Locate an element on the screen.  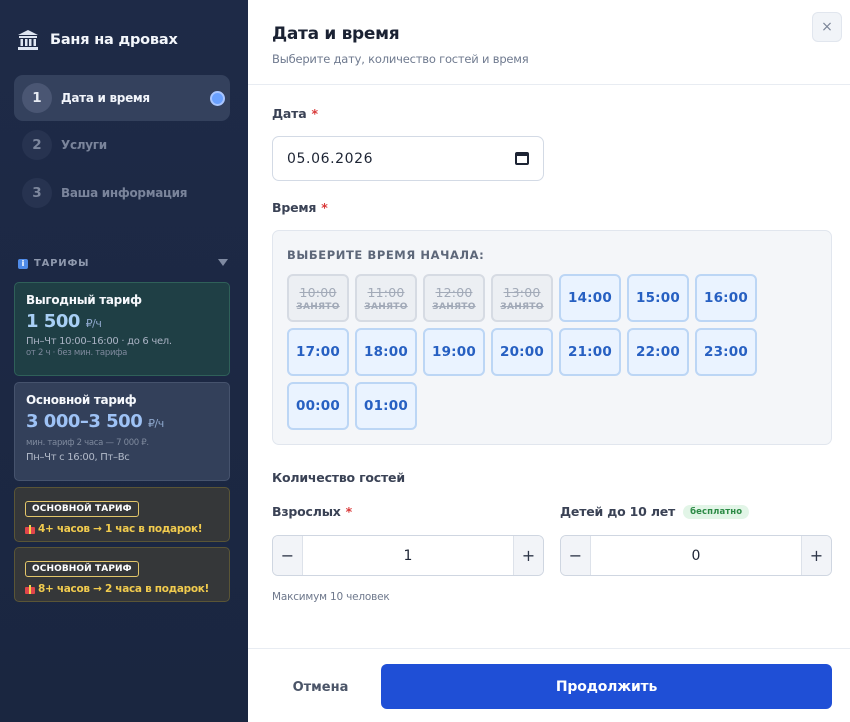
tariffs-title: ТАРИФЫ is located at coordinates (62, 263).